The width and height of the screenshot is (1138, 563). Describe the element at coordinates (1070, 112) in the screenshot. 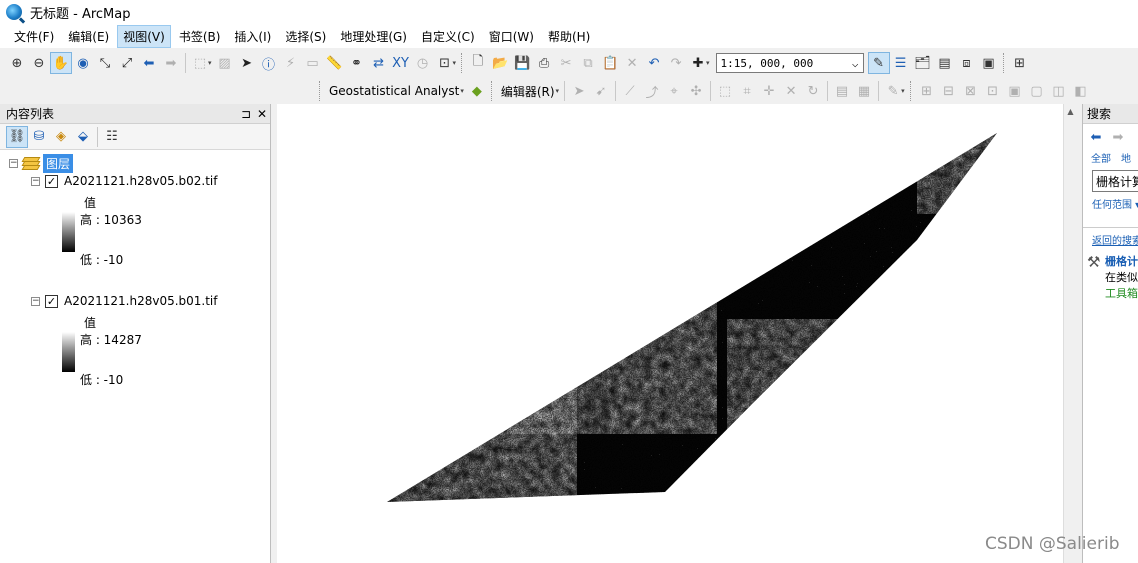

I see `scroll-up-icon: ▲` at that location.